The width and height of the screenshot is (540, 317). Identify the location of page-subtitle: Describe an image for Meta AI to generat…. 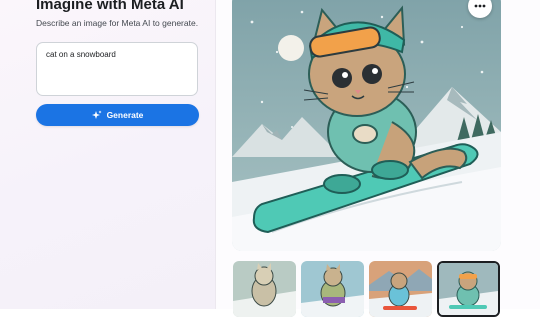
(117, 23).